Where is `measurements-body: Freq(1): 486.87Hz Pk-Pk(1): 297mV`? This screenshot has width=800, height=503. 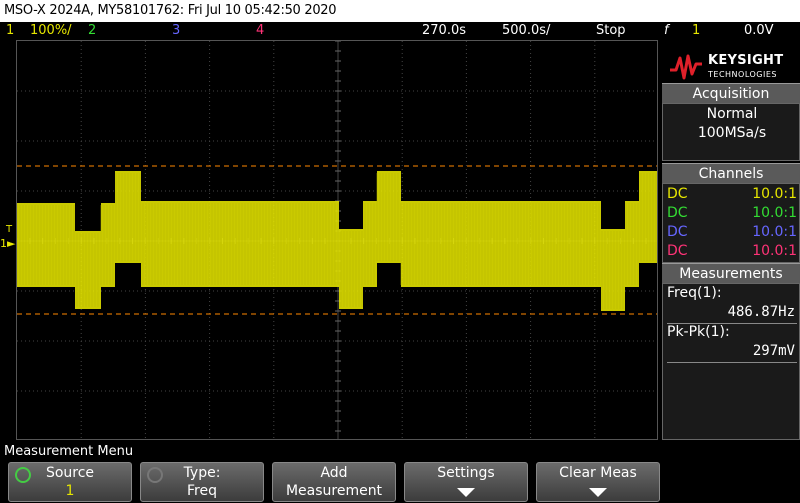
measurements-body: Freq(1): 486.87Hz Pk-Pk(1): 297mV is located at coordinates (731, 361).